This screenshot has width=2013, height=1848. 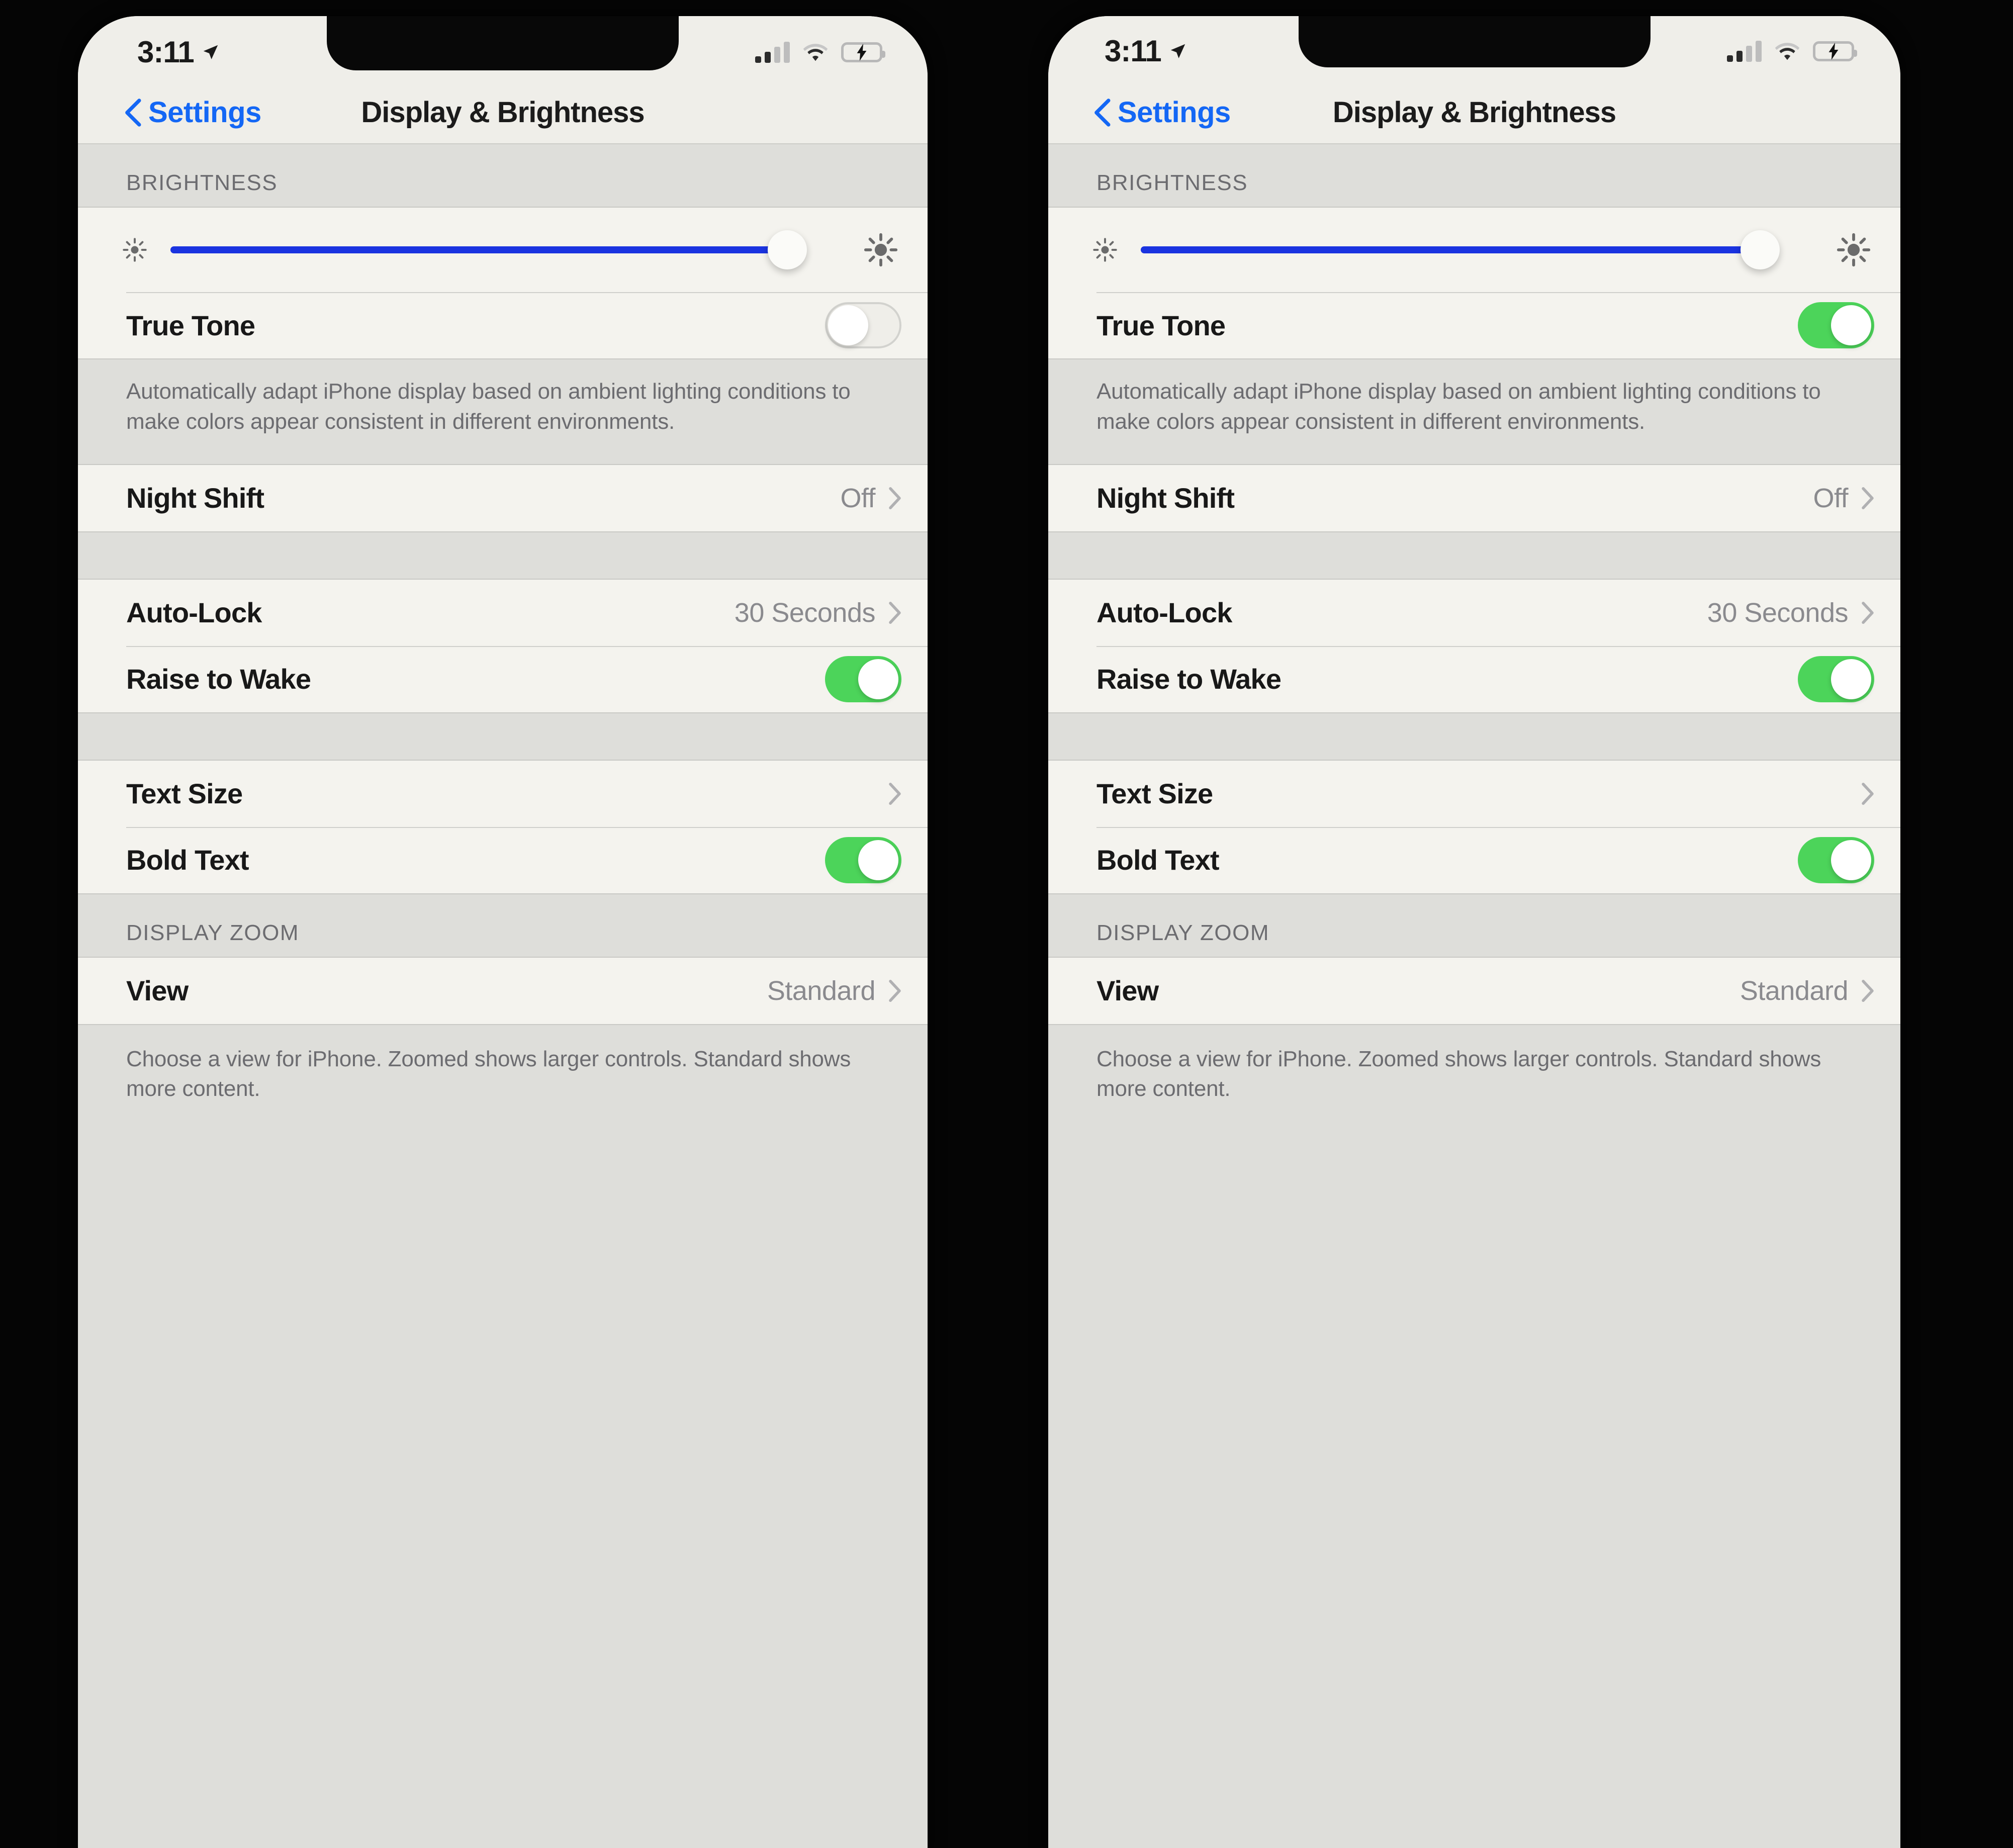 What do you see at coordinates (503, 113) in the screenshot?
I see `navigation-bar: Settings Display & Brightness` at bounding box center [503, 113].